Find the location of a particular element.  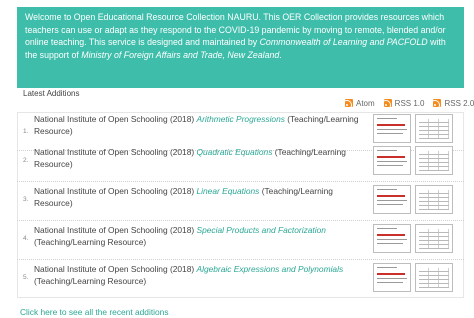

rss2-feed-link: RSS 2.0 is located at coordinates (453, 103).